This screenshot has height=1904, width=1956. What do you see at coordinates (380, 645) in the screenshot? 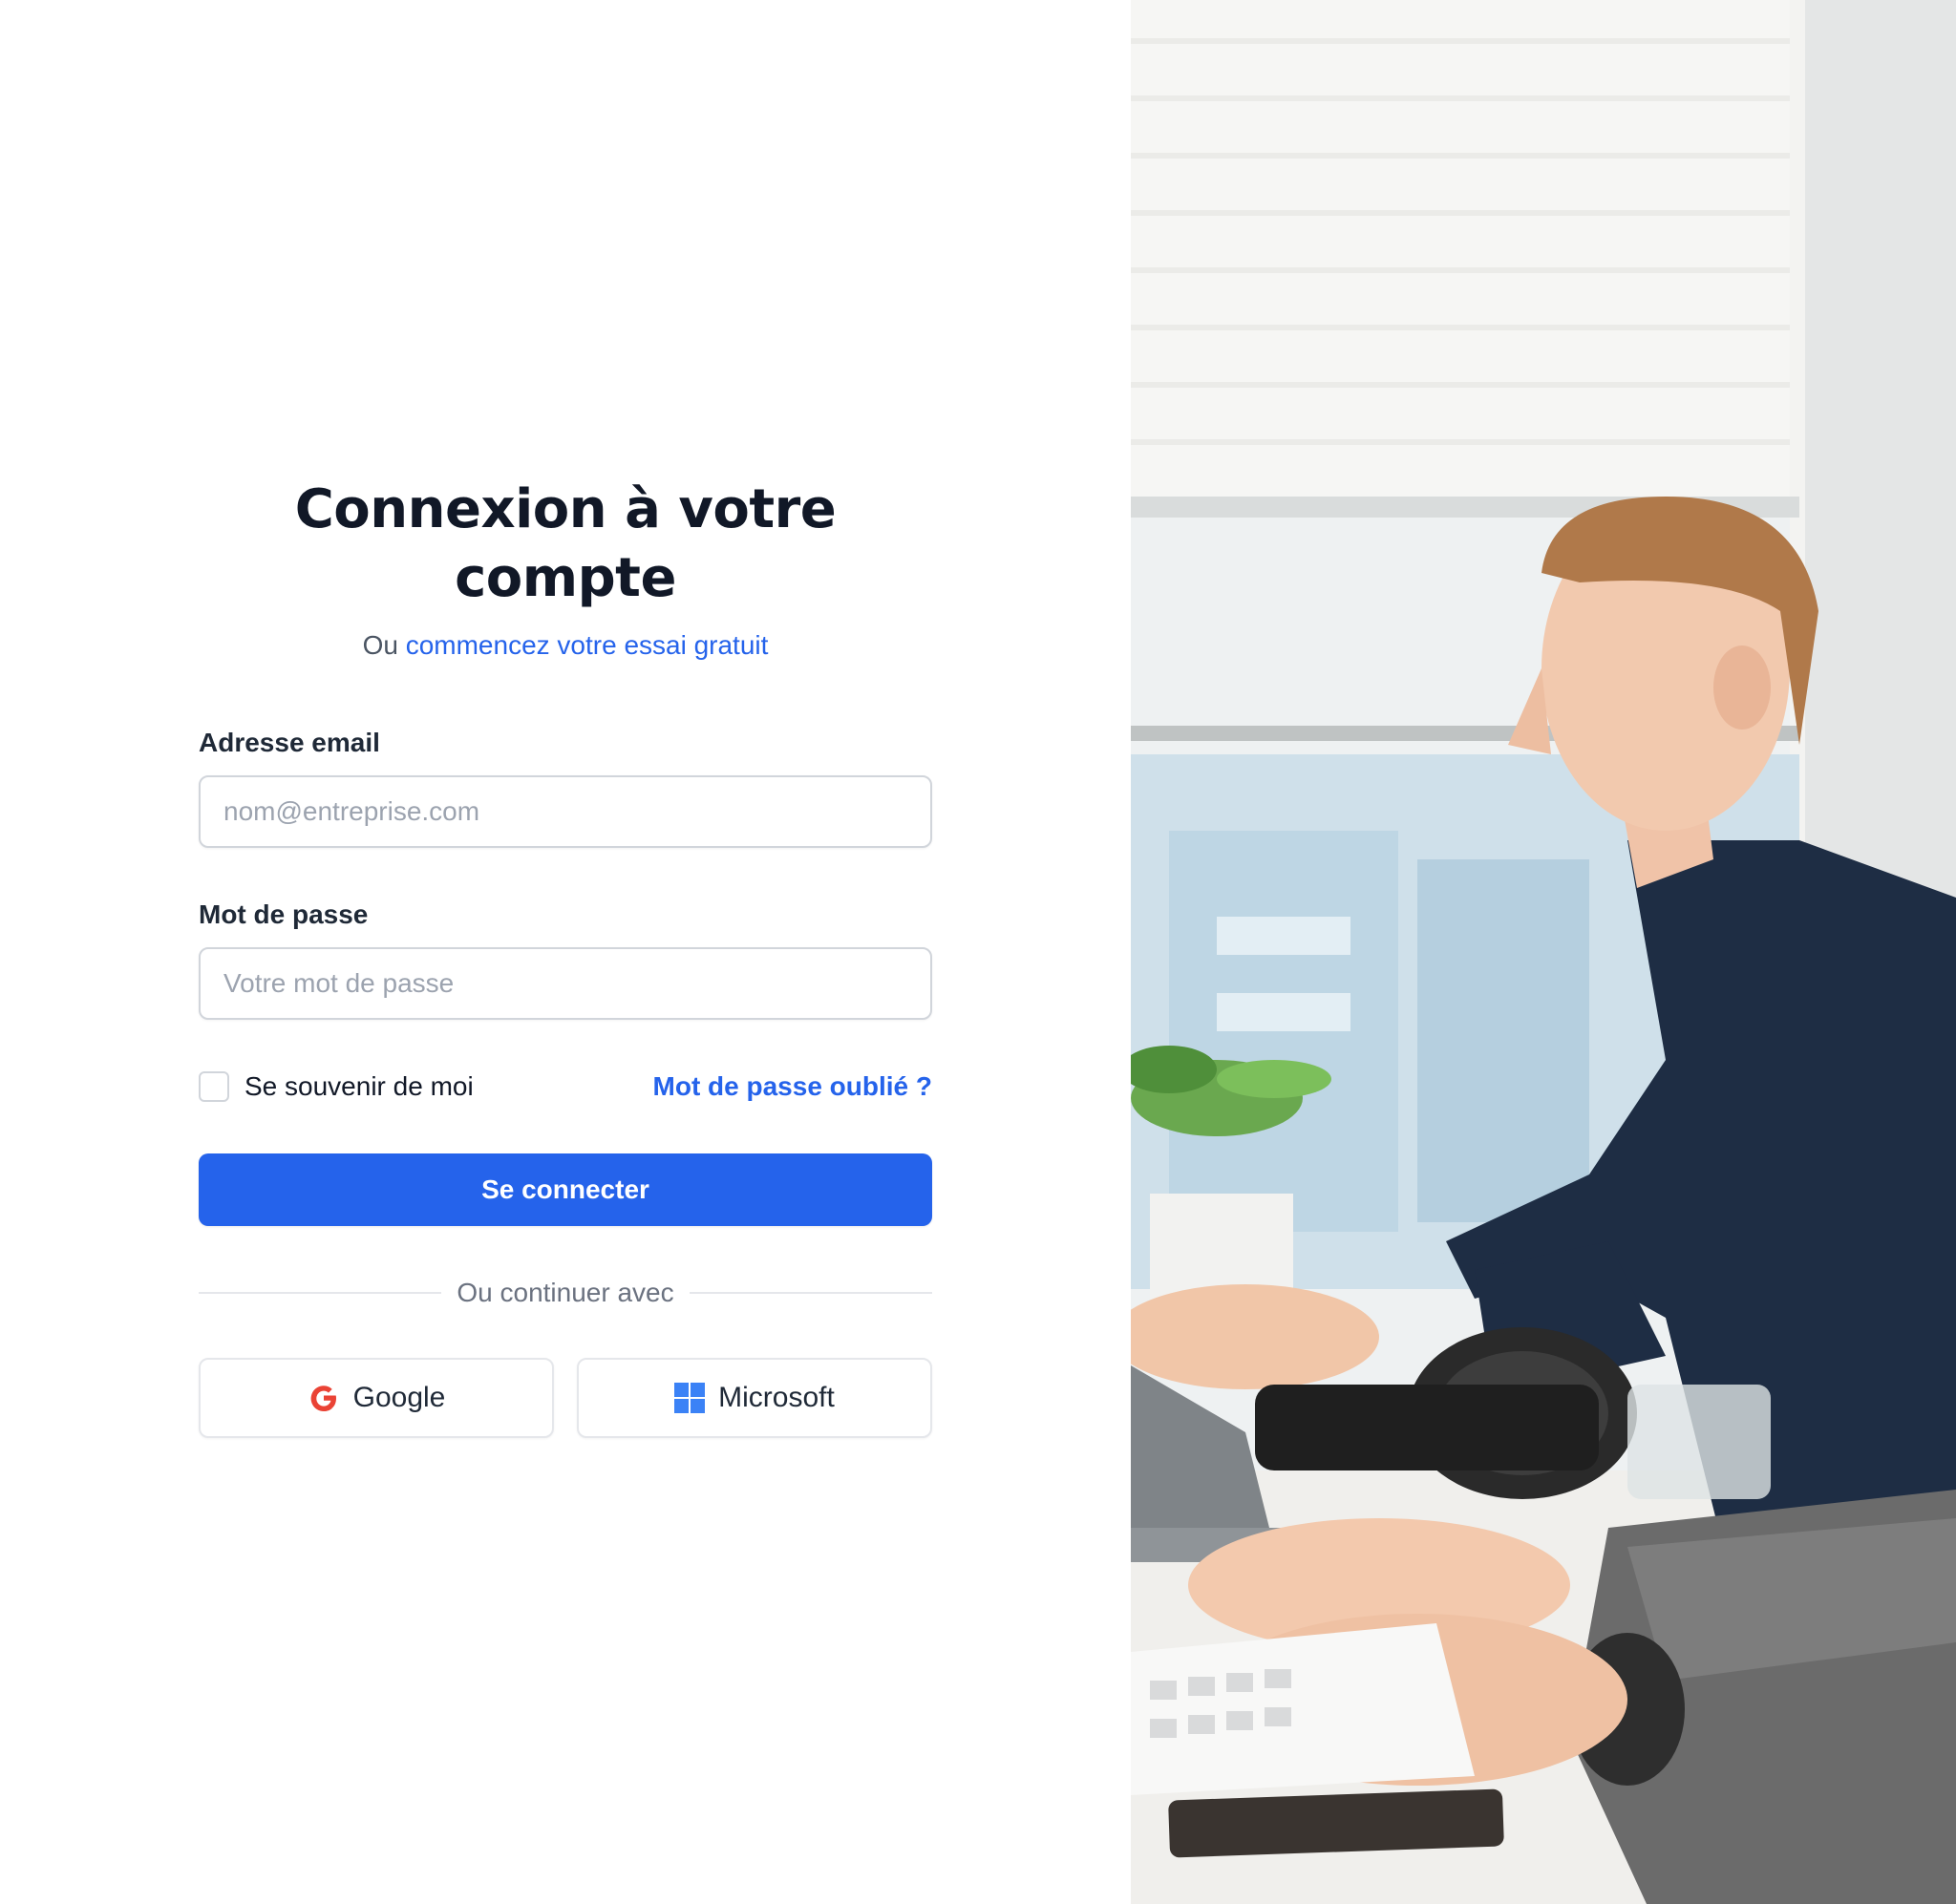
I see `subtitle-prefix: Ou` at bounding box center [380, 645].